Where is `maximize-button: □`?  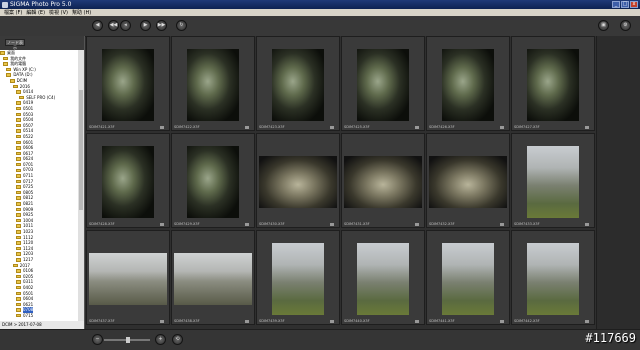 maximize-button: □ is located at coordinates (625, 4).